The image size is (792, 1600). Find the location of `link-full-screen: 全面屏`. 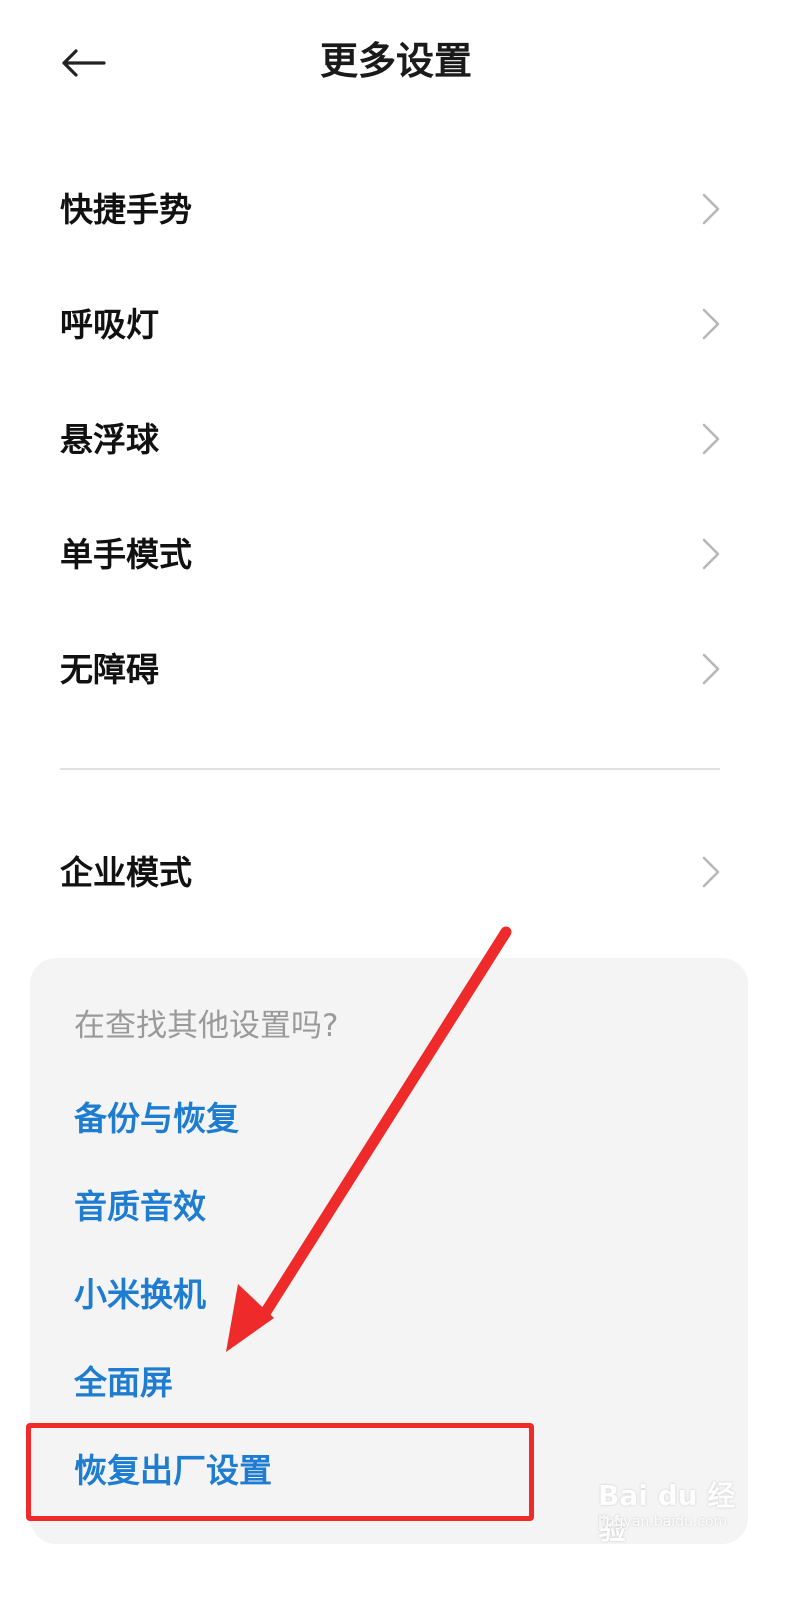

link-full-screen: 全面屏 is located at coordinates (123, 1383).